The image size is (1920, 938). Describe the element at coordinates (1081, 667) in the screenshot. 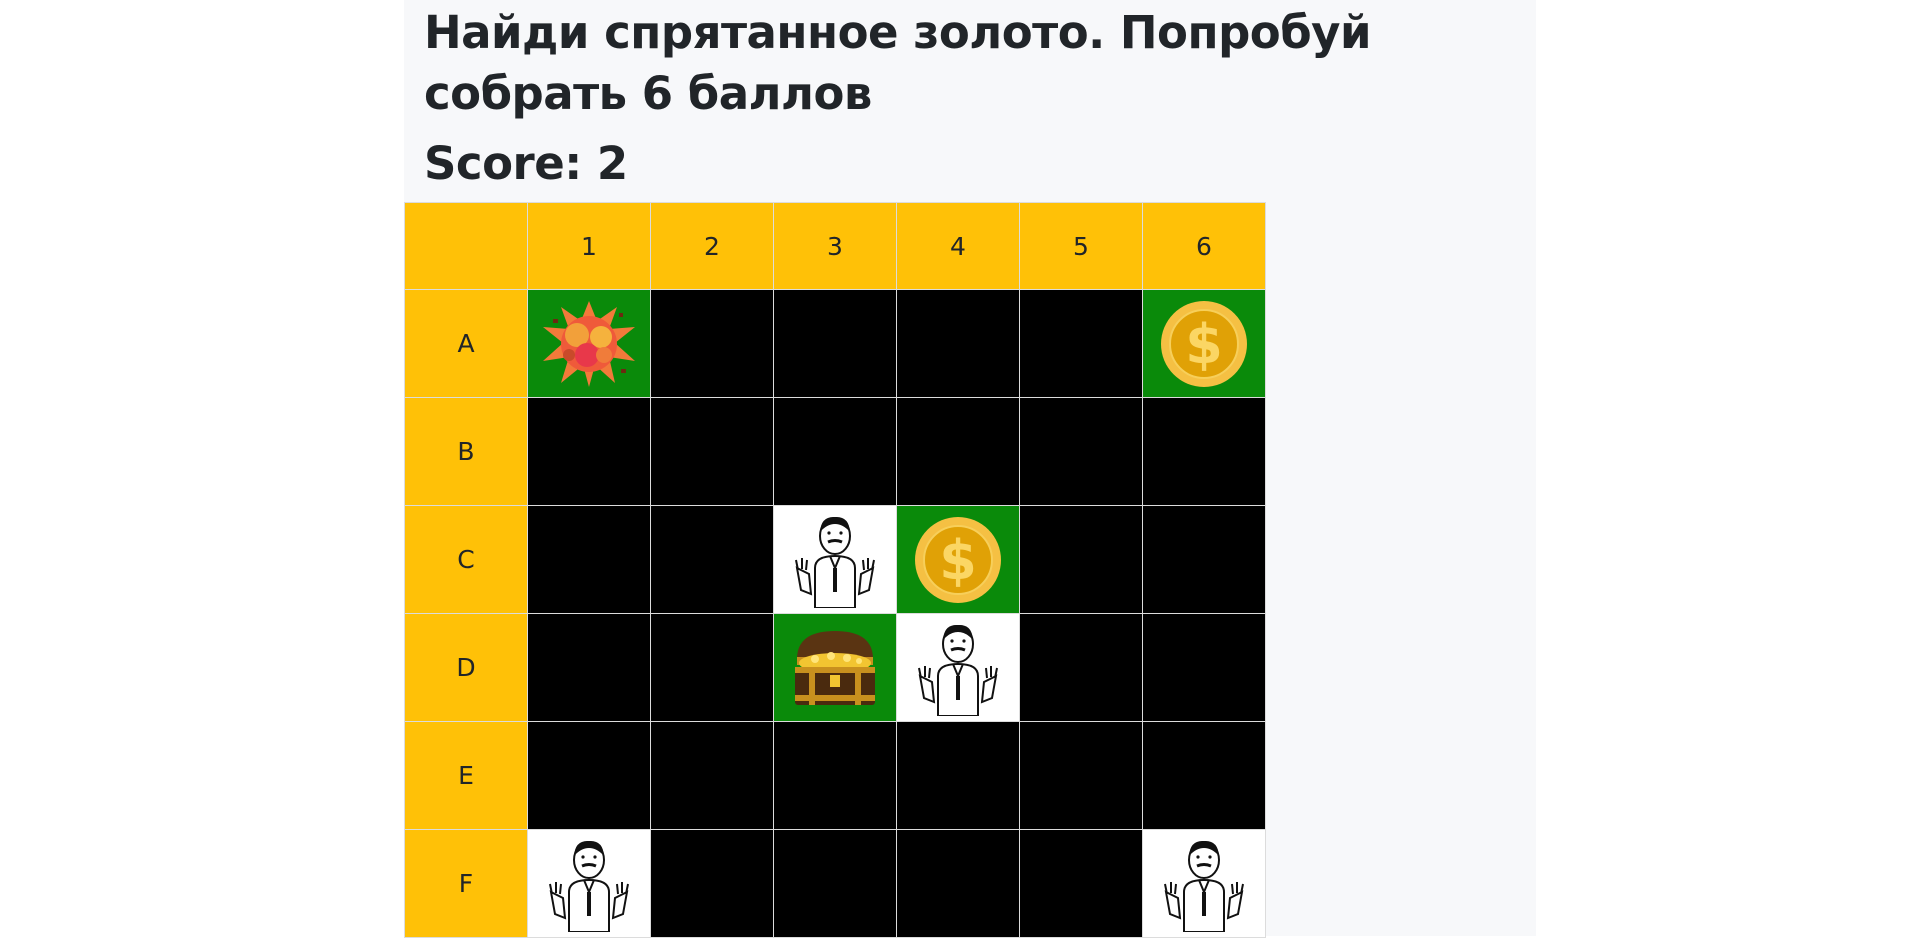

I see `board-cell-D5` at that location.